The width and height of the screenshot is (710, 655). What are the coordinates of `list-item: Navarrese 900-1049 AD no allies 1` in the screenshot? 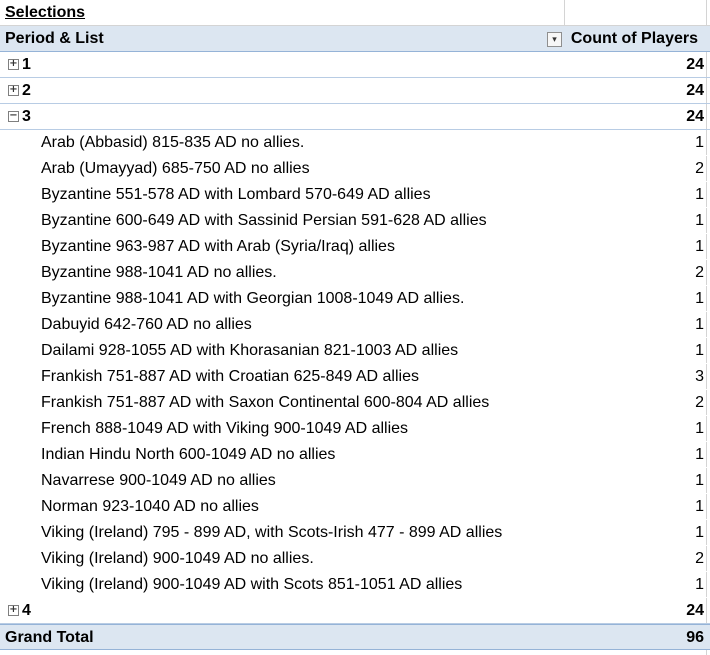 It's located at (355, 481).